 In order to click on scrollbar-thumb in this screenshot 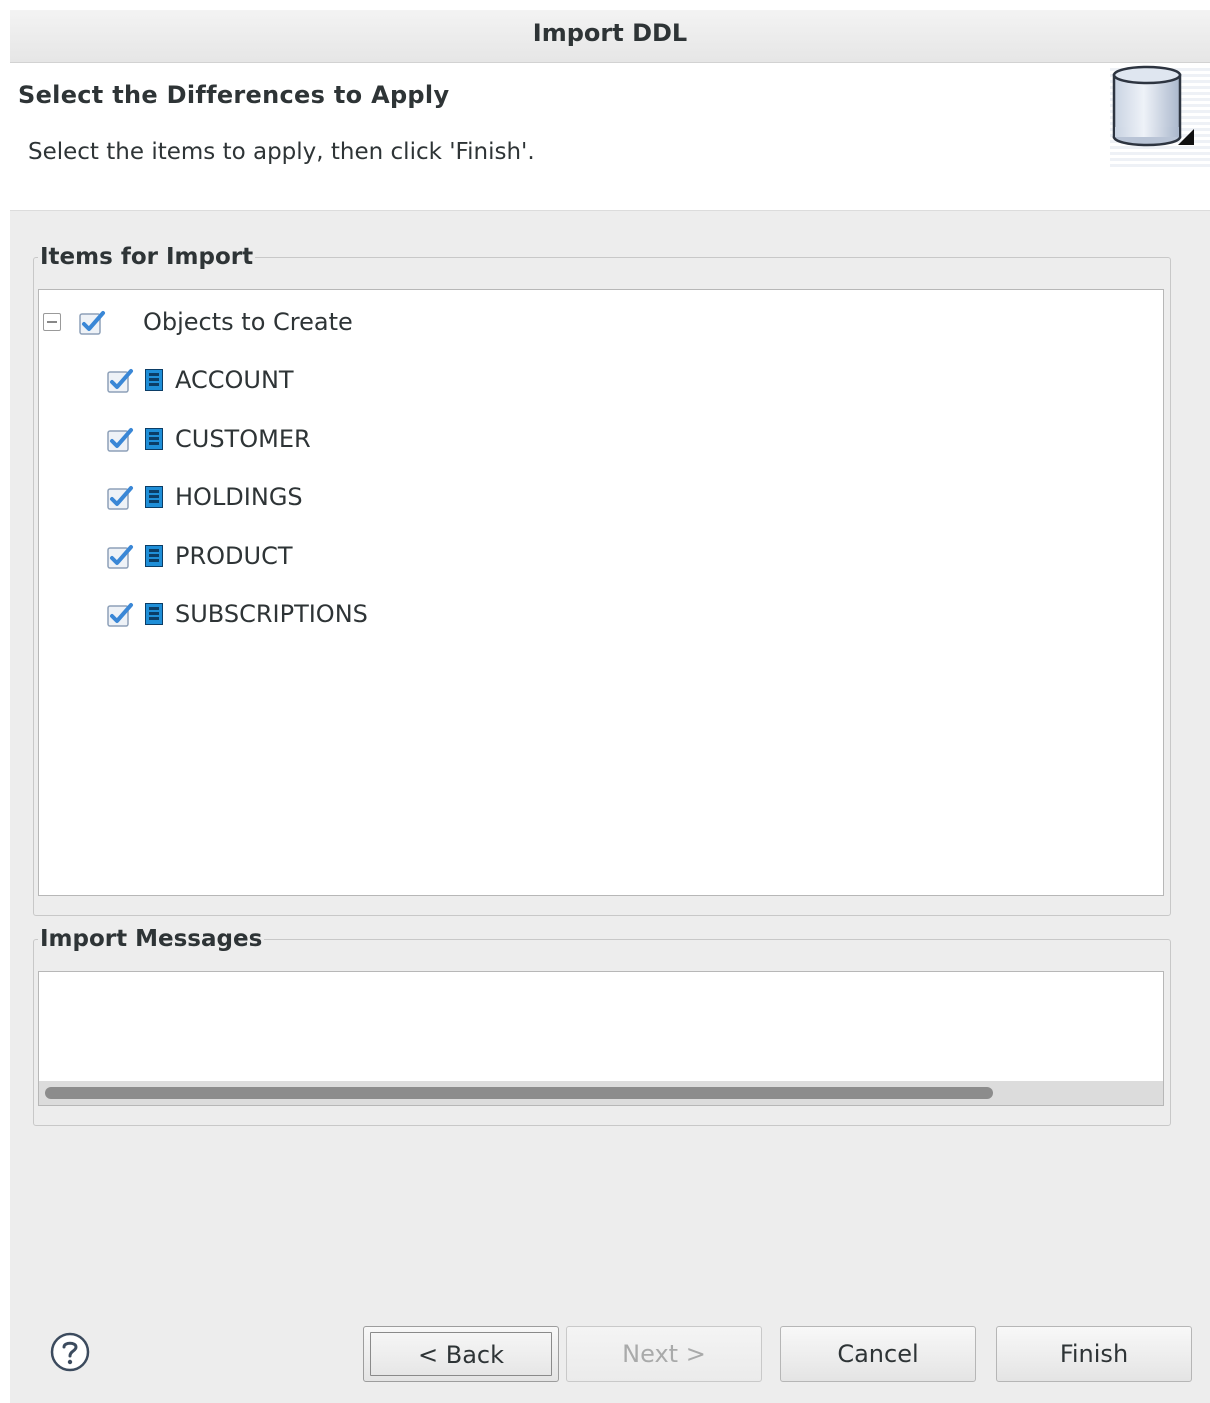, I will do `click(519, 1093)`.